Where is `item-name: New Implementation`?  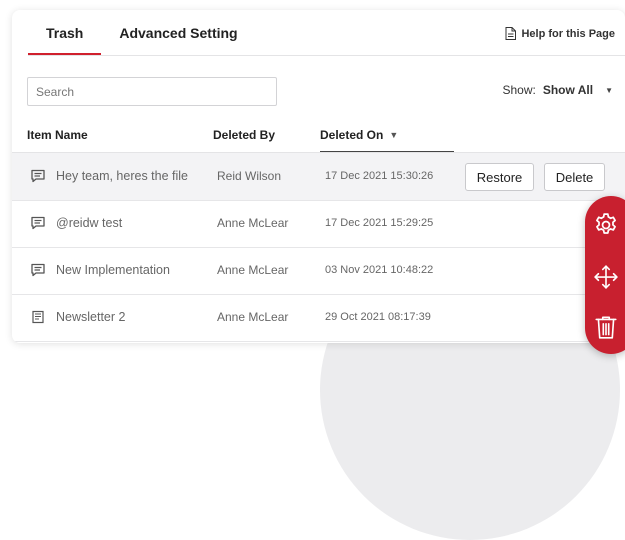
item-name: New Implementation is located at coordinates (113, 270).